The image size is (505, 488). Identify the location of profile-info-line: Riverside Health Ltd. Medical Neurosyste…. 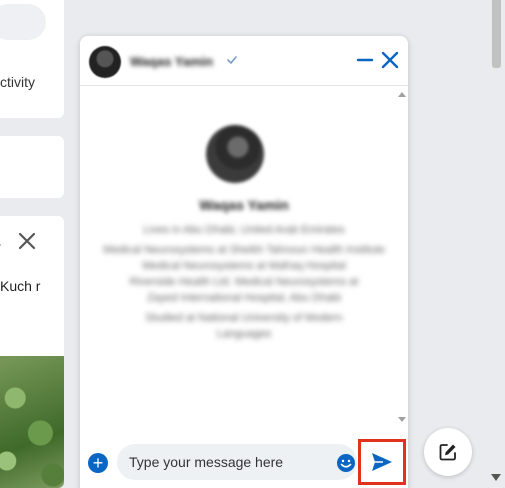
(244, 282).